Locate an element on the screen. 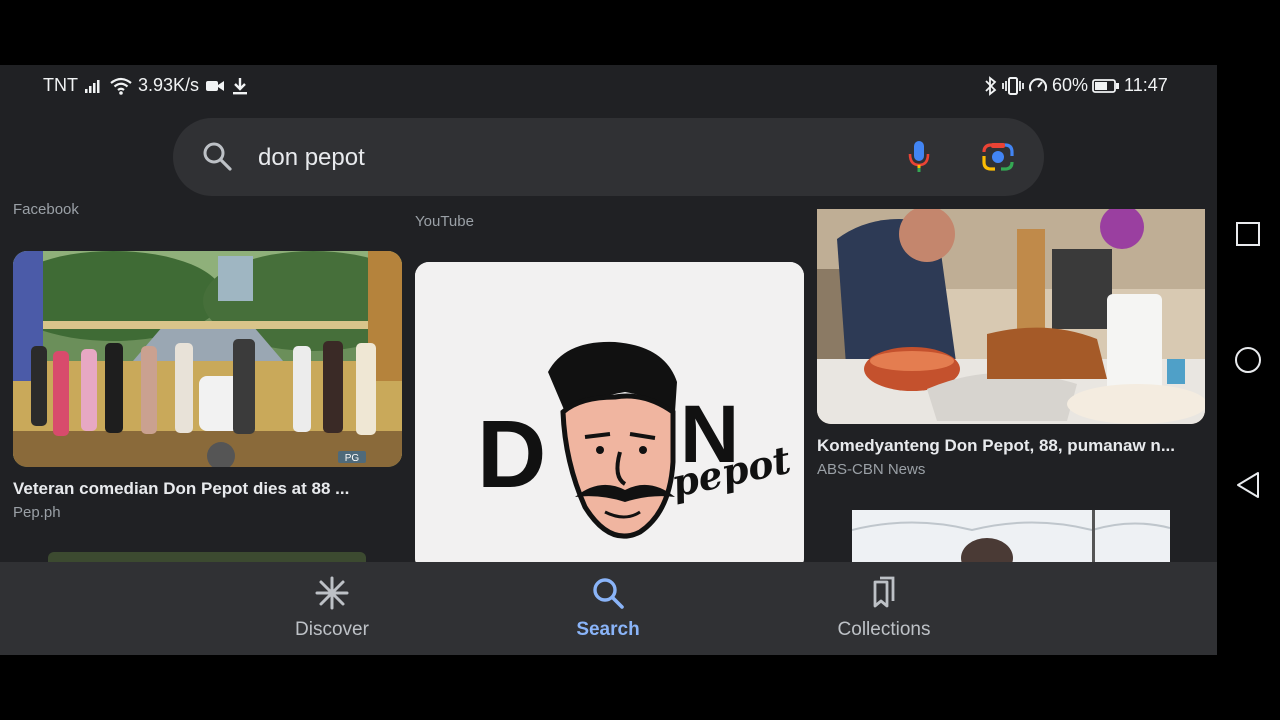 The width and height of the screenshot is (1280, 720). back-icon is located at coordinates (1248, 485).